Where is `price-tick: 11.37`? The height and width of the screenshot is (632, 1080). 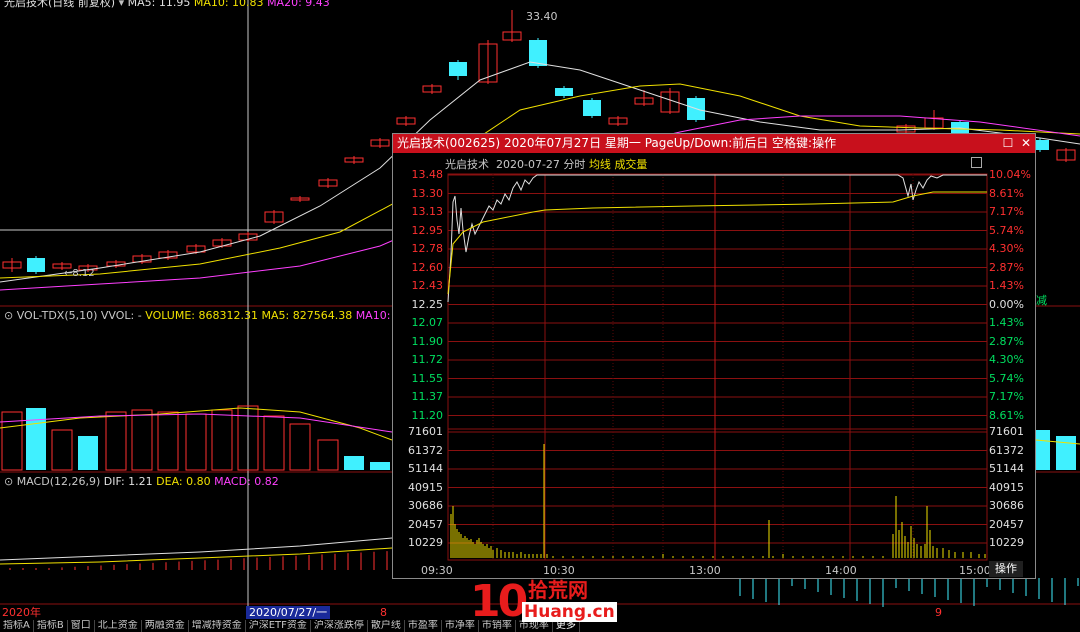 price-tick: 11.37 is located at coordinates (427, 396).